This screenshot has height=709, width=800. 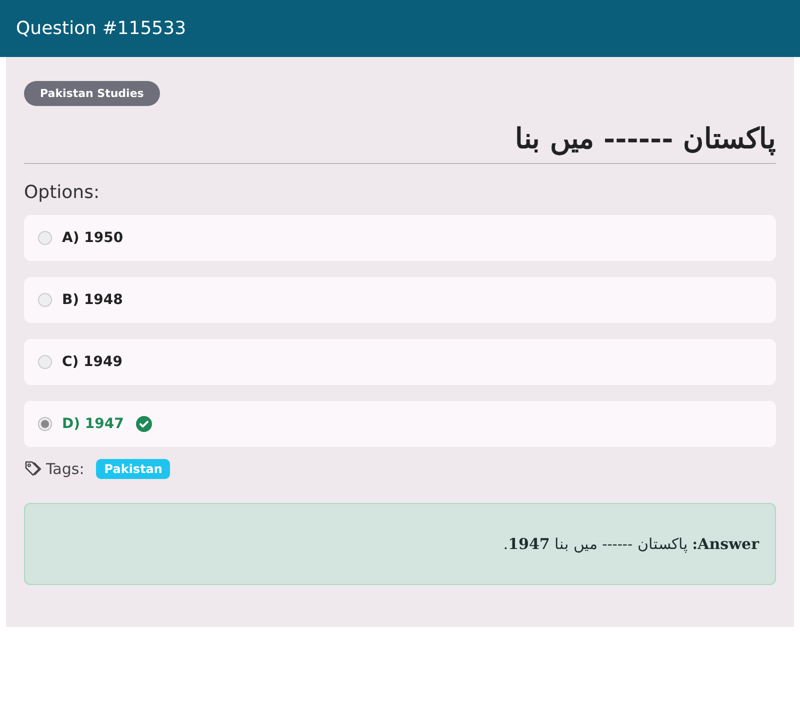 I want to click on option-label: A) 1950, so click(x=93, y=238).